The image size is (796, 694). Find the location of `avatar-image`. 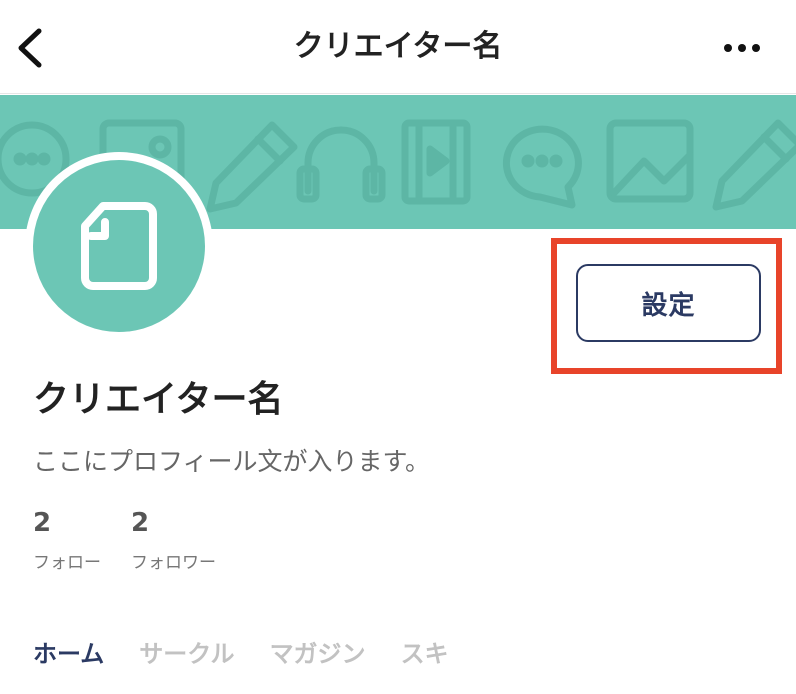

avatar-image is located at coordinates (119, 246).